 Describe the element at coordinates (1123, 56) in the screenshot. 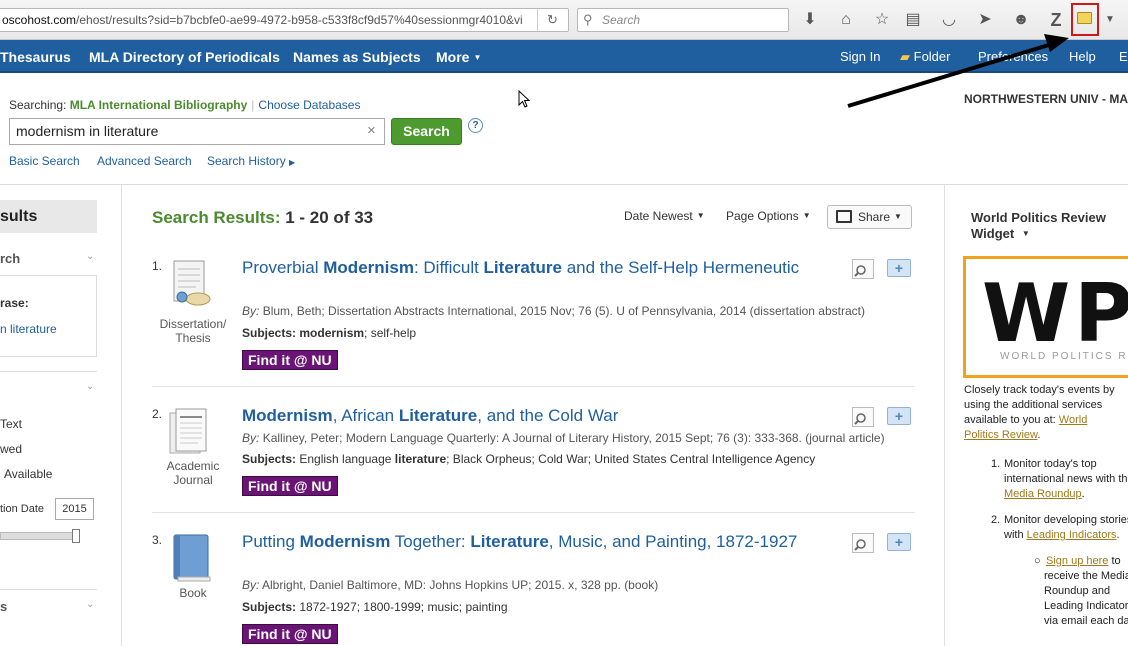

I see `nav-overflow: E` at that location.